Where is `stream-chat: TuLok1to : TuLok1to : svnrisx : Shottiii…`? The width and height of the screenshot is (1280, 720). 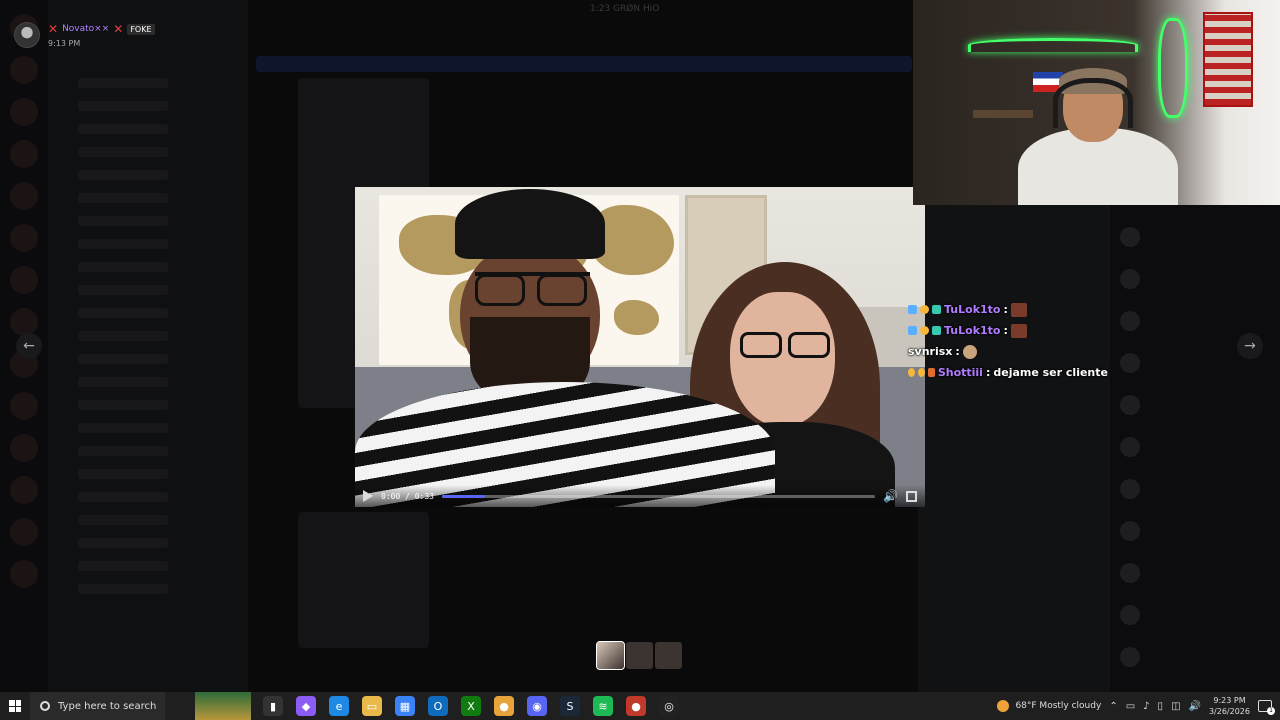 stream-chat: TuLok1to : TuLok1to : svnrisx : Shottiii… is located at coordinates (1008, 341).